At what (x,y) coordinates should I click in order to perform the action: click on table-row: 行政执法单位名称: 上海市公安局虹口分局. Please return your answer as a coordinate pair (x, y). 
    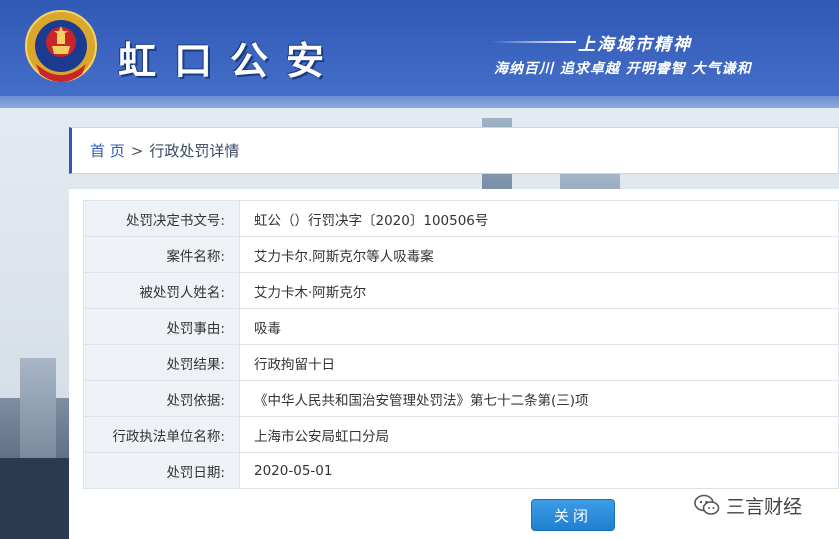
    Looking at the image, I should click on (461, 434).